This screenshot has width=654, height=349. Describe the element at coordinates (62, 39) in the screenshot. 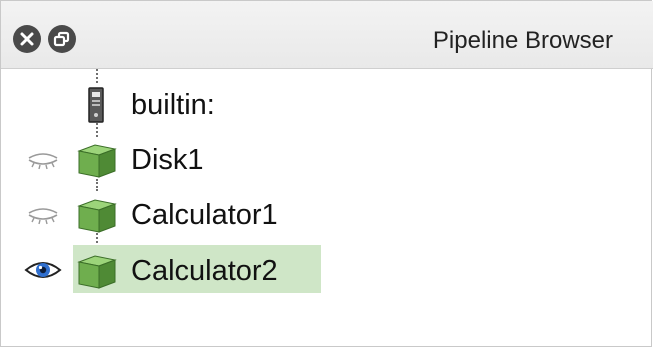

I see `float-icon` at that location.